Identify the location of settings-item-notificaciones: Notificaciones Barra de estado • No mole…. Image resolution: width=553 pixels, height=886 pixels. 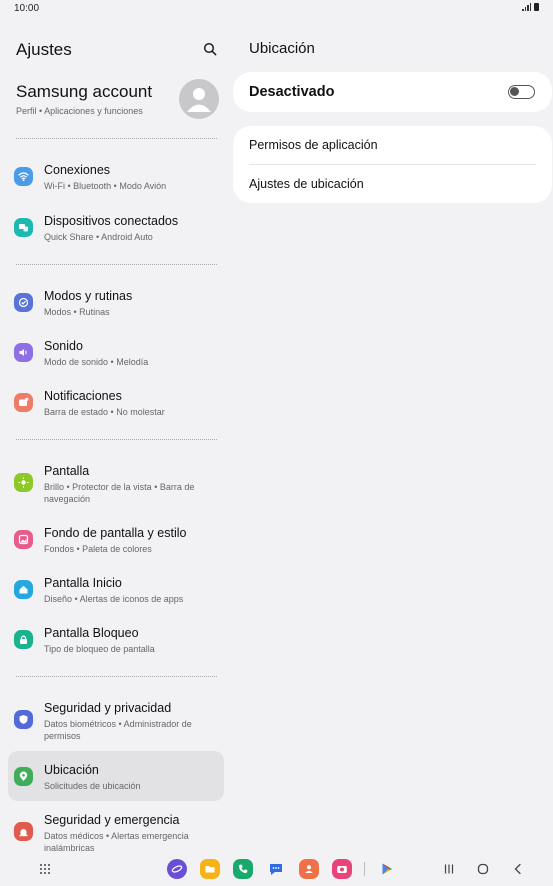
(116, 402).